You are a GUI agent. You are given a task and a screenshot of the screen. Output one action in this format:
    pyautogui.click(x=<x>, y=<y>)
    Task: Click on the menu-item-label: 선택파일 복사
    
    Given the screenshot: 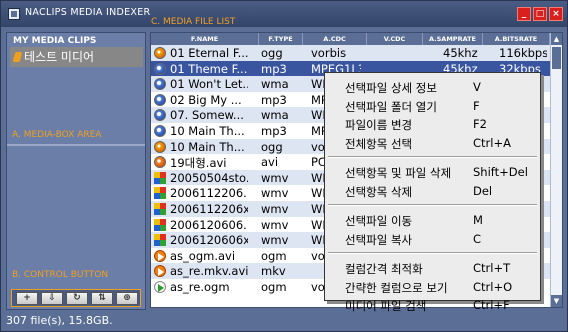 What is the action you would take?
    pyautogui.click(x=379, y=239)
    